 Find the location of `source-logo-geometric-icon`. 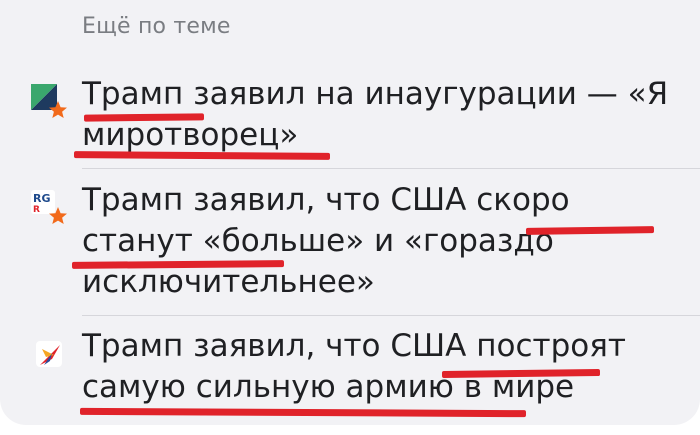

source-logo-geometric-icon is located at coordinates (49, 102).